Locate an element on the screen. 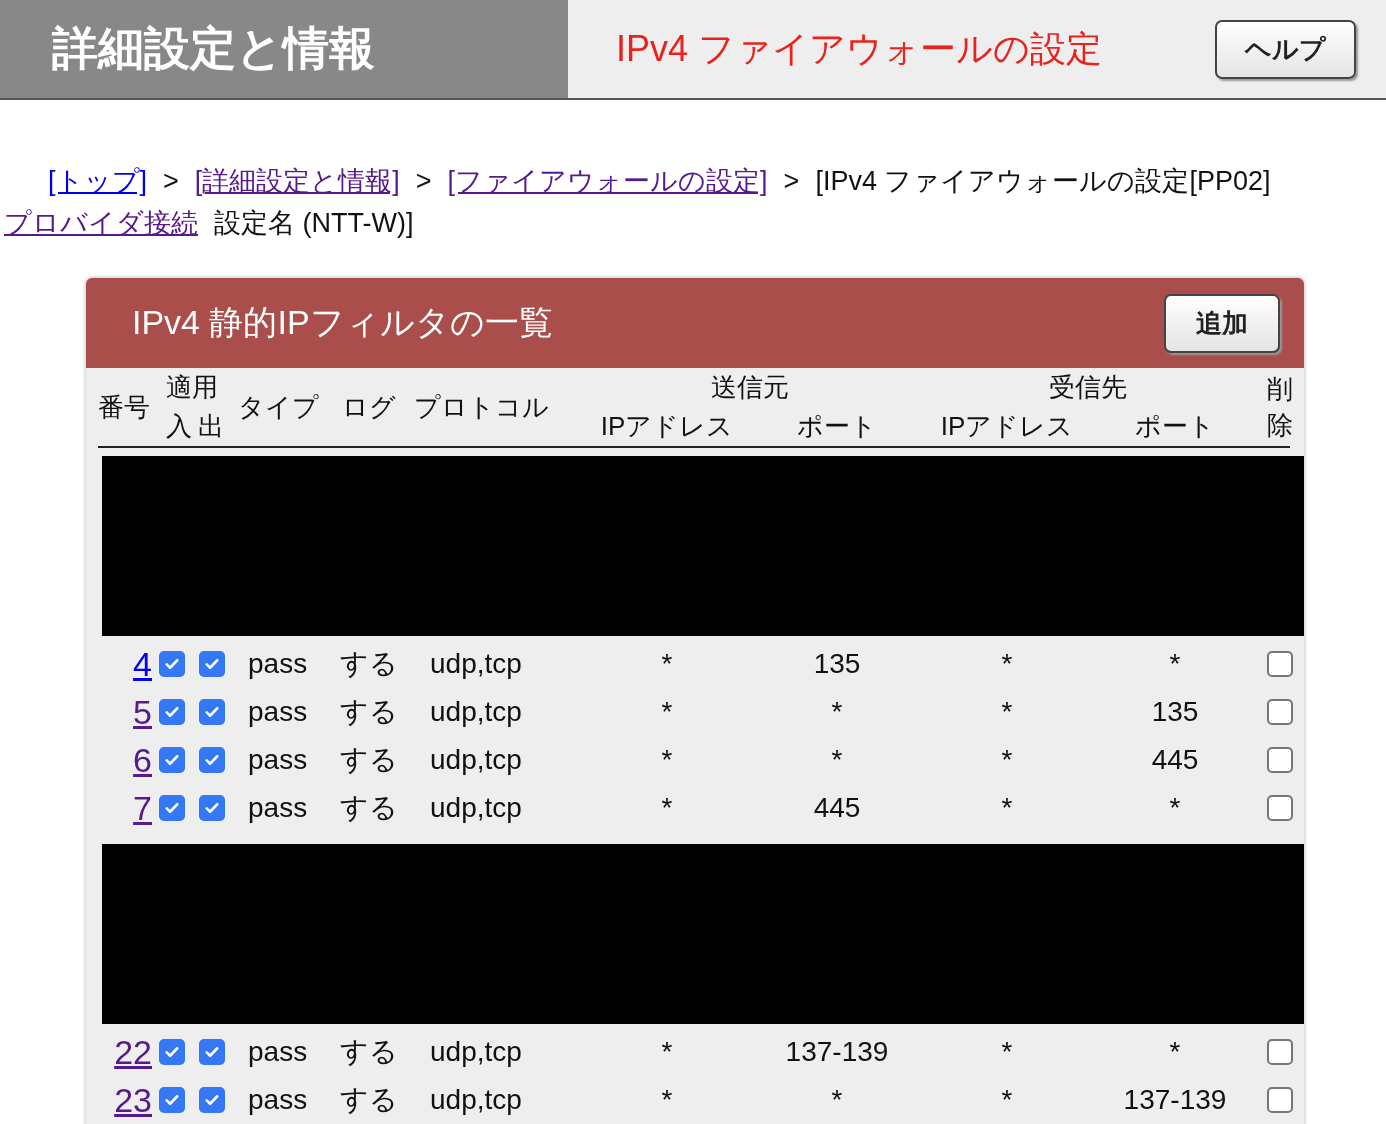 This screenshot has width=1386, height=1124. panel-title: IPv4 静的IPフィルタの一覧 is located at coordinates (342, 322).